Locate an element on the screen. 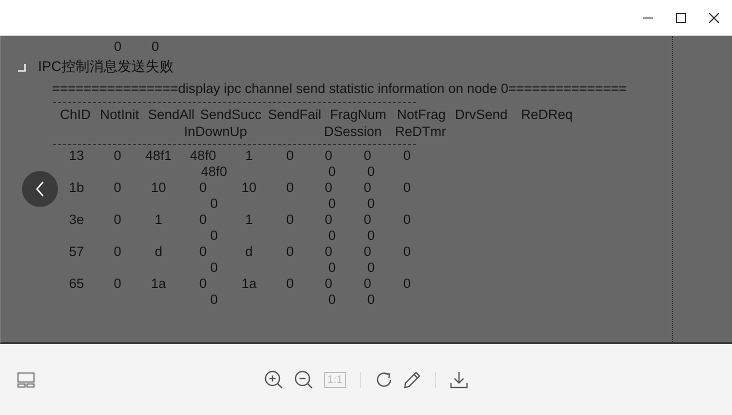 This screenshot has height=415, width=732. table-cell-text: 13 is located at coordinates (77, 156).